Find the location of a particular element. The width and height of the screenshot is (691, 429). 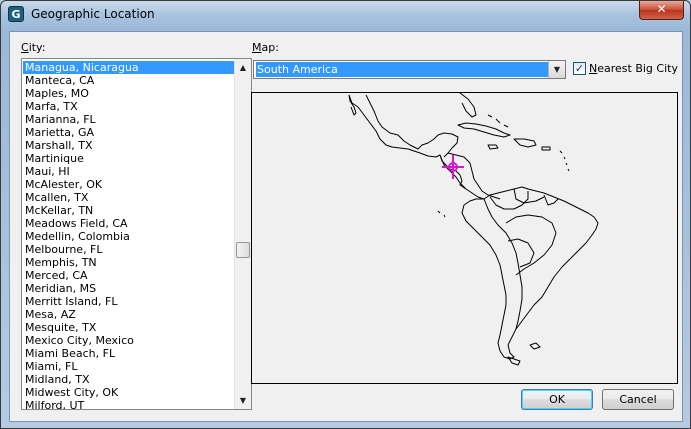

city-list-item: Melbourne, FL is located at coordinates (129, 249).